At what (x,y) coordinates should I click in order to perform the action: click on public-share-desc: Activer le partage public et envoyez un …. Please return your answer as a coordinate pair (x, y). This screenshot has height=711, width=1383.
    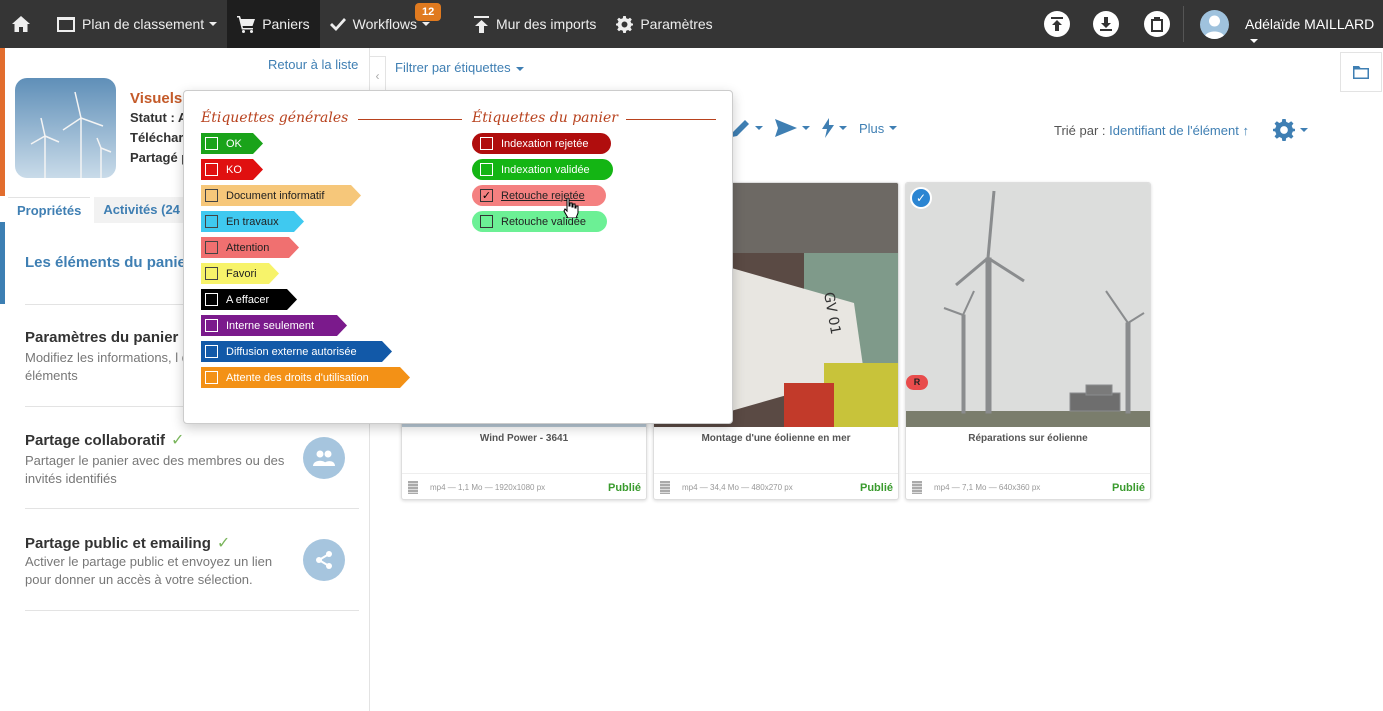
    Looking at the image, I should click on (149, 570).